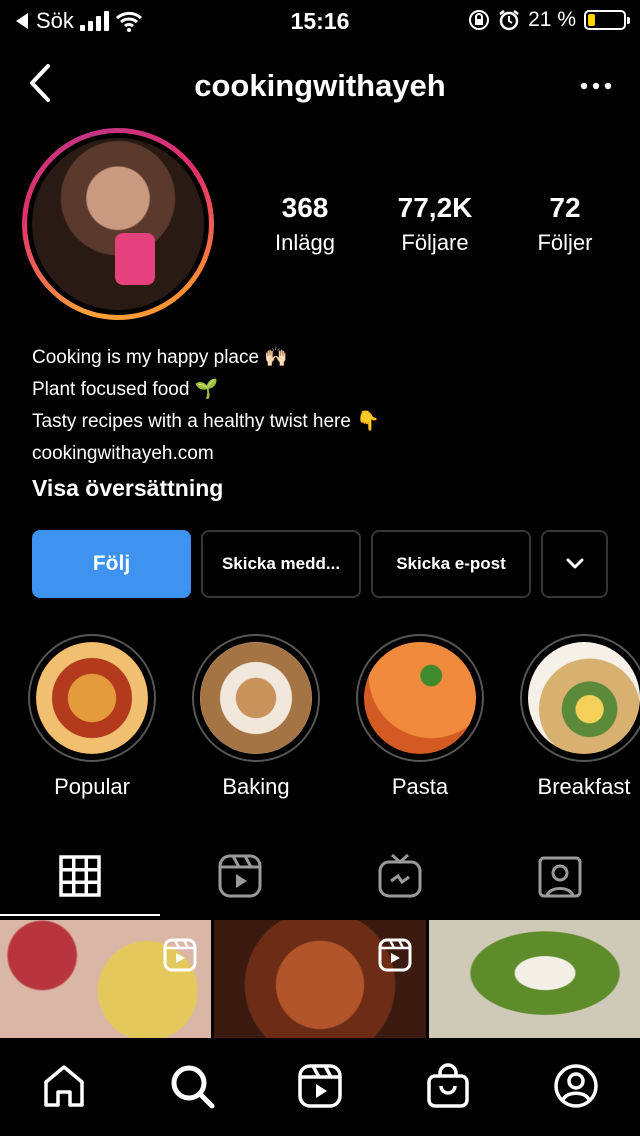 Image resolution: width=640 pixels, height=1136 pixels. What do you see at coordinates (320, 20) in the screenshot?
I see `status-bar: Sök 15:16 21 %` at bounding box center [320, 20].